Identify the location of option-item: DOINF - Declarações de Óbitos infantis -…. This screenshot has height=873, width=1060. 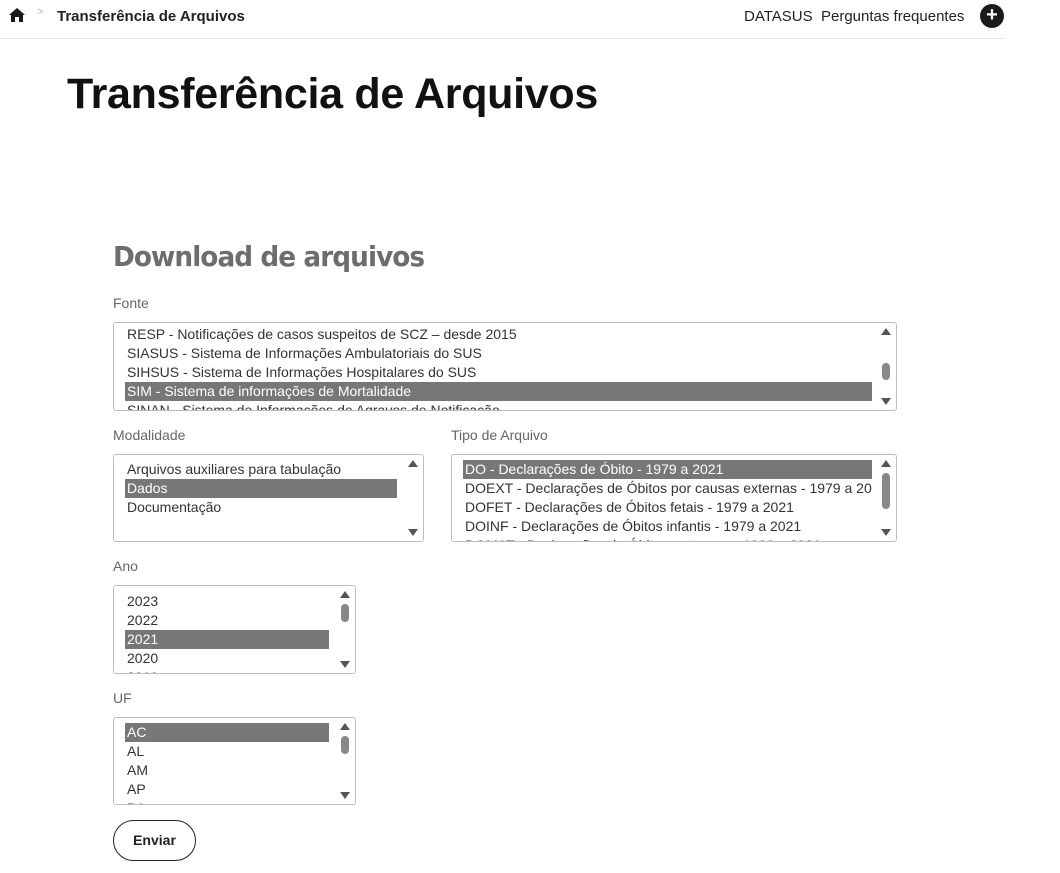
(667, 526).